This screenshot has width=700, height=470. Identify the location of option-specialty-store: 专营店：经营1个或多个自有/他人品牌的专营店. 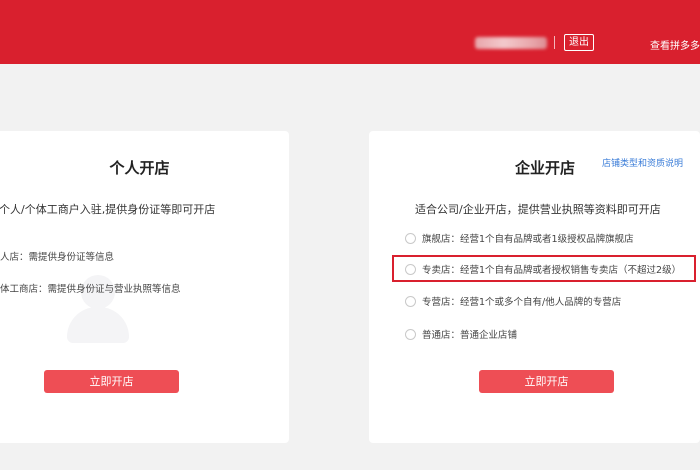
(513, 301).